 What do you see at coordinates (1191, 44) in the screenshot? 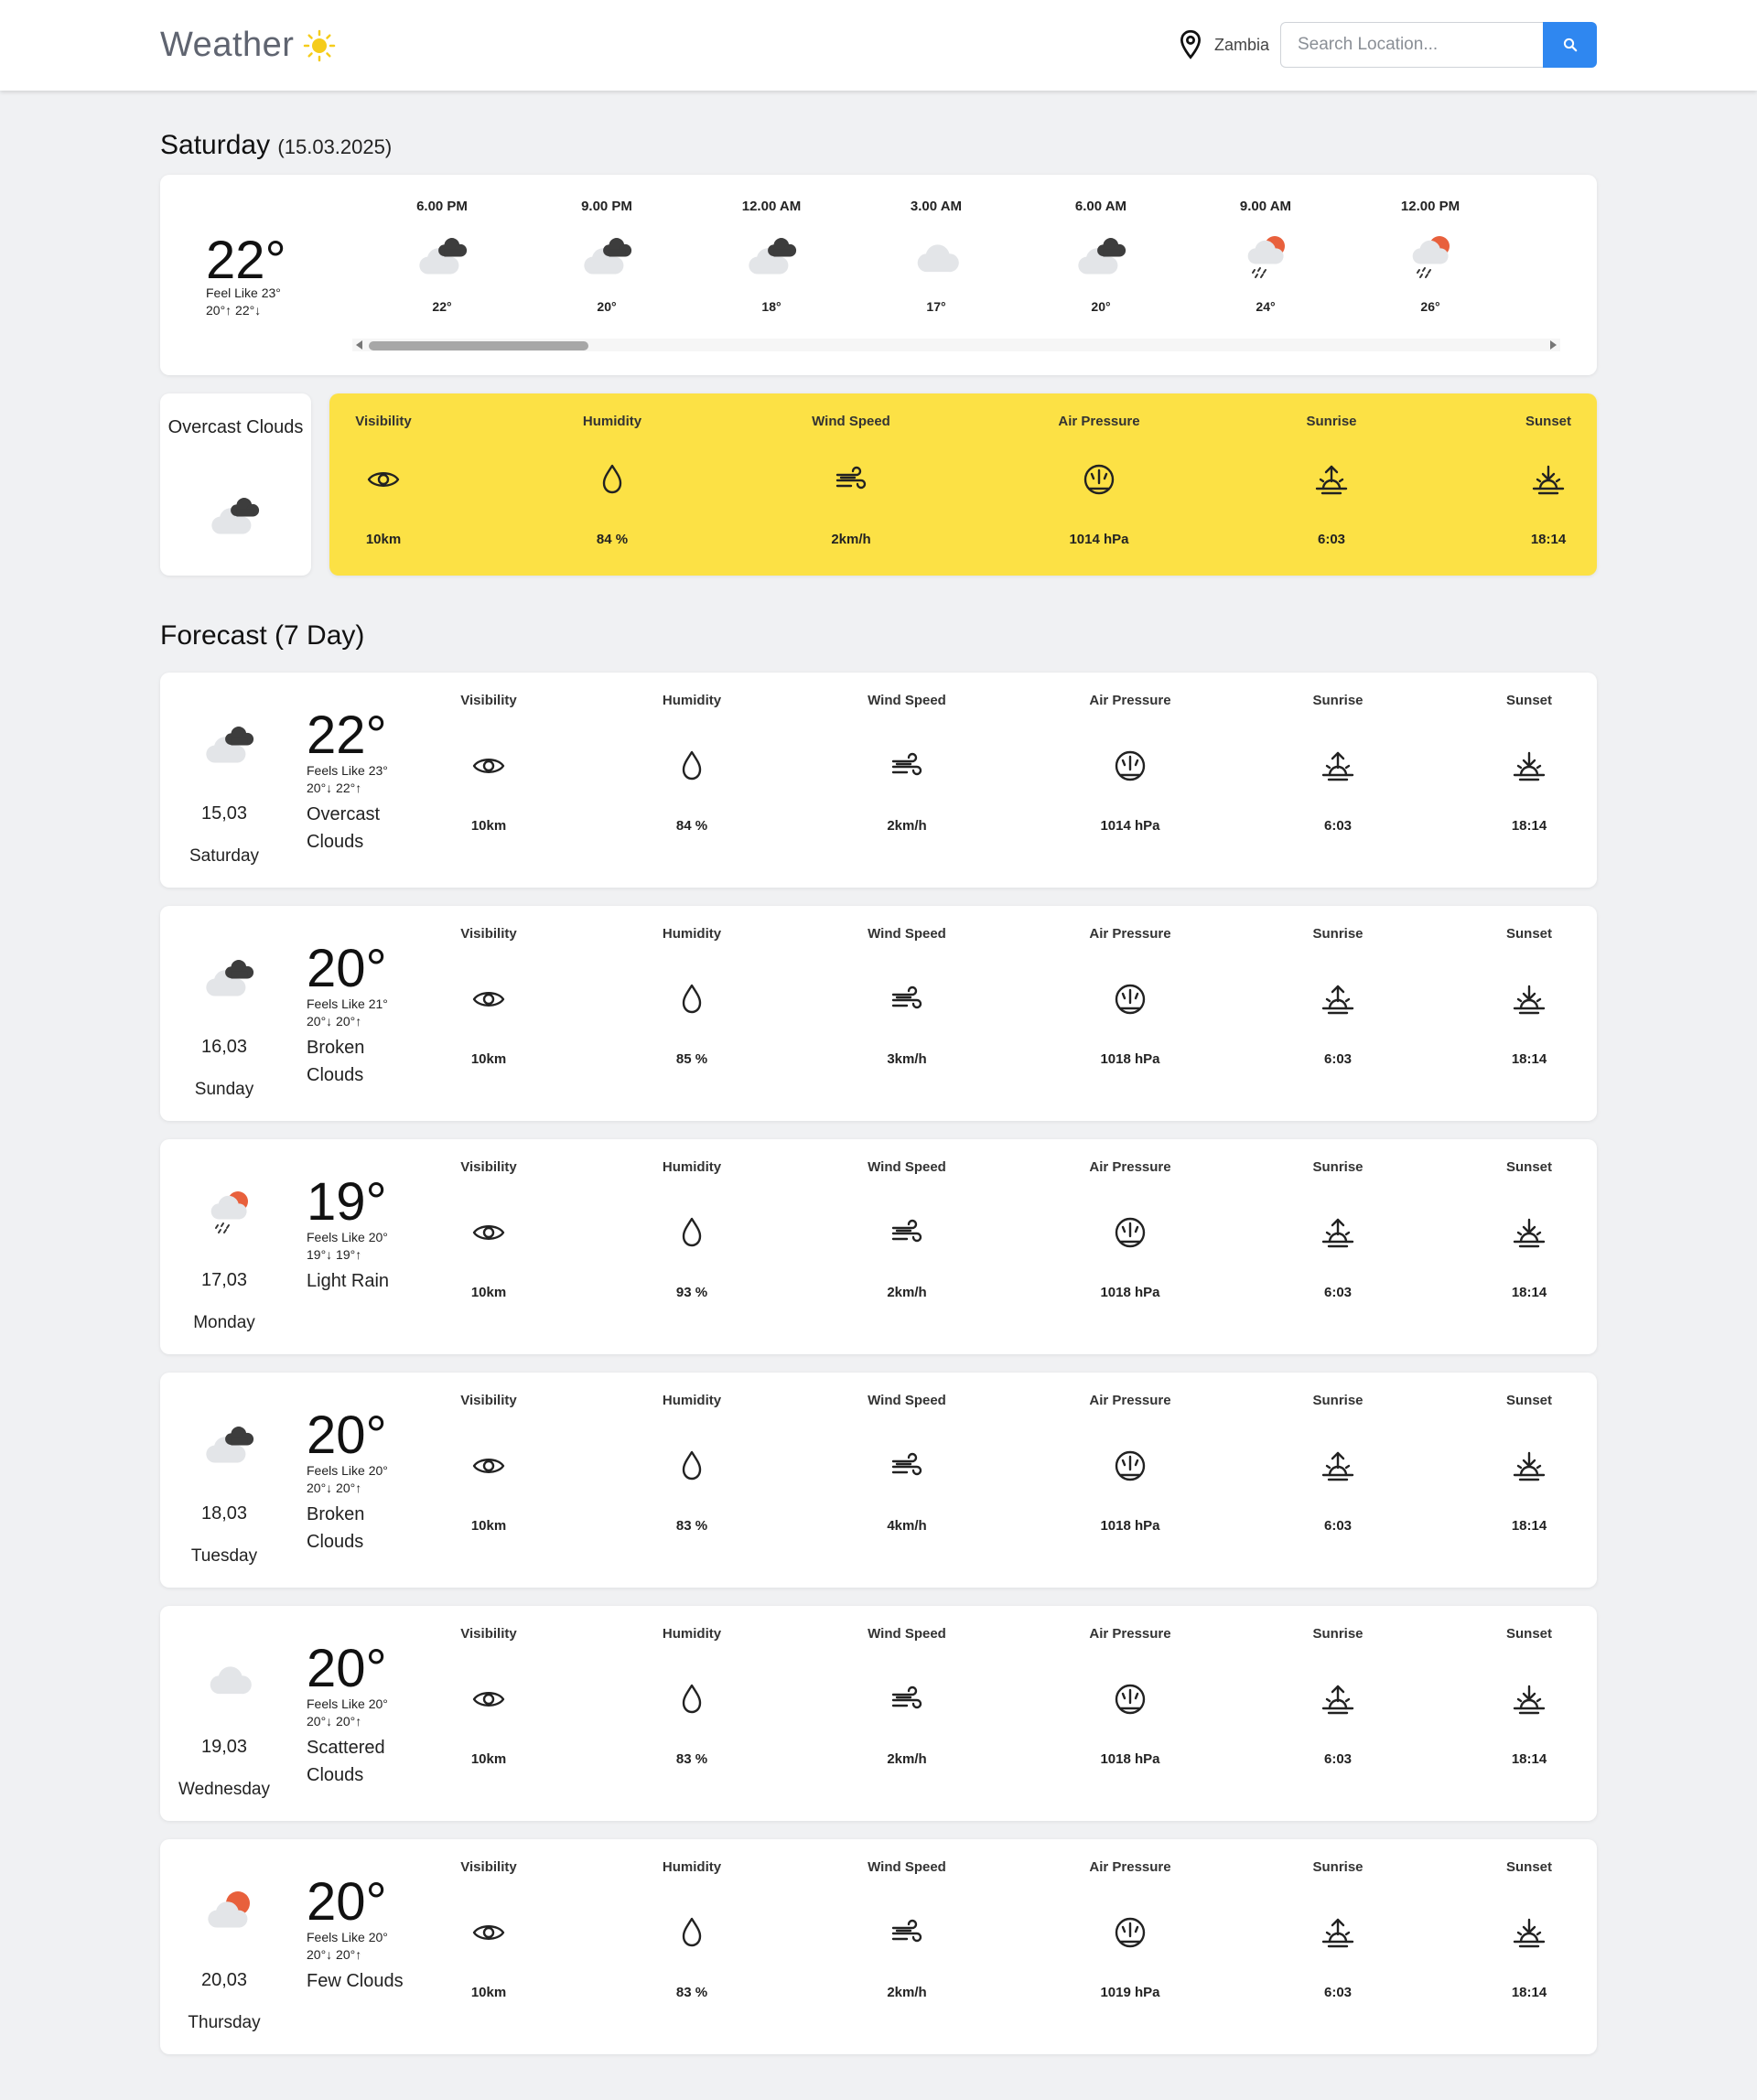
I see `location-pin-icon` at bounding box center [1191, 44].